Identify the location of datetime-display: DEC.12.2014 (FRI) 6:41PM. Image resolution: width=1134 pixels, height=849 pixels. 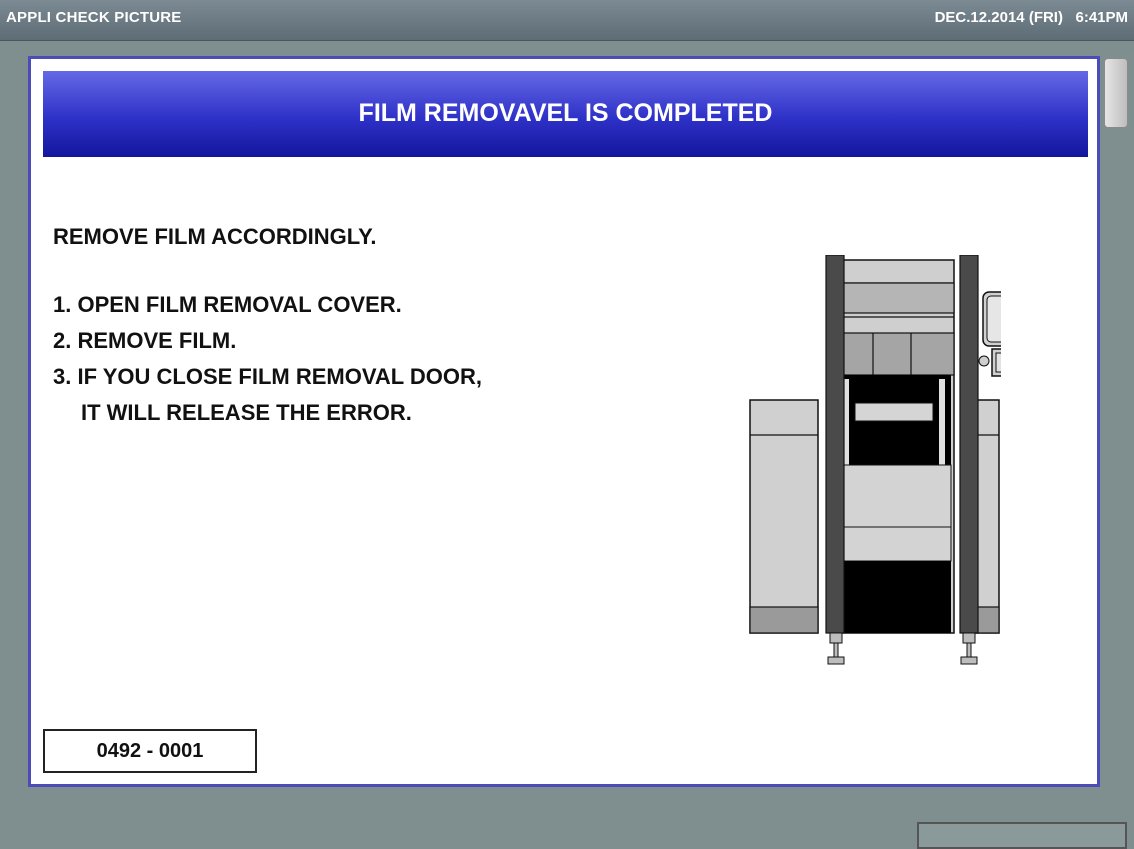
(1031, 17).